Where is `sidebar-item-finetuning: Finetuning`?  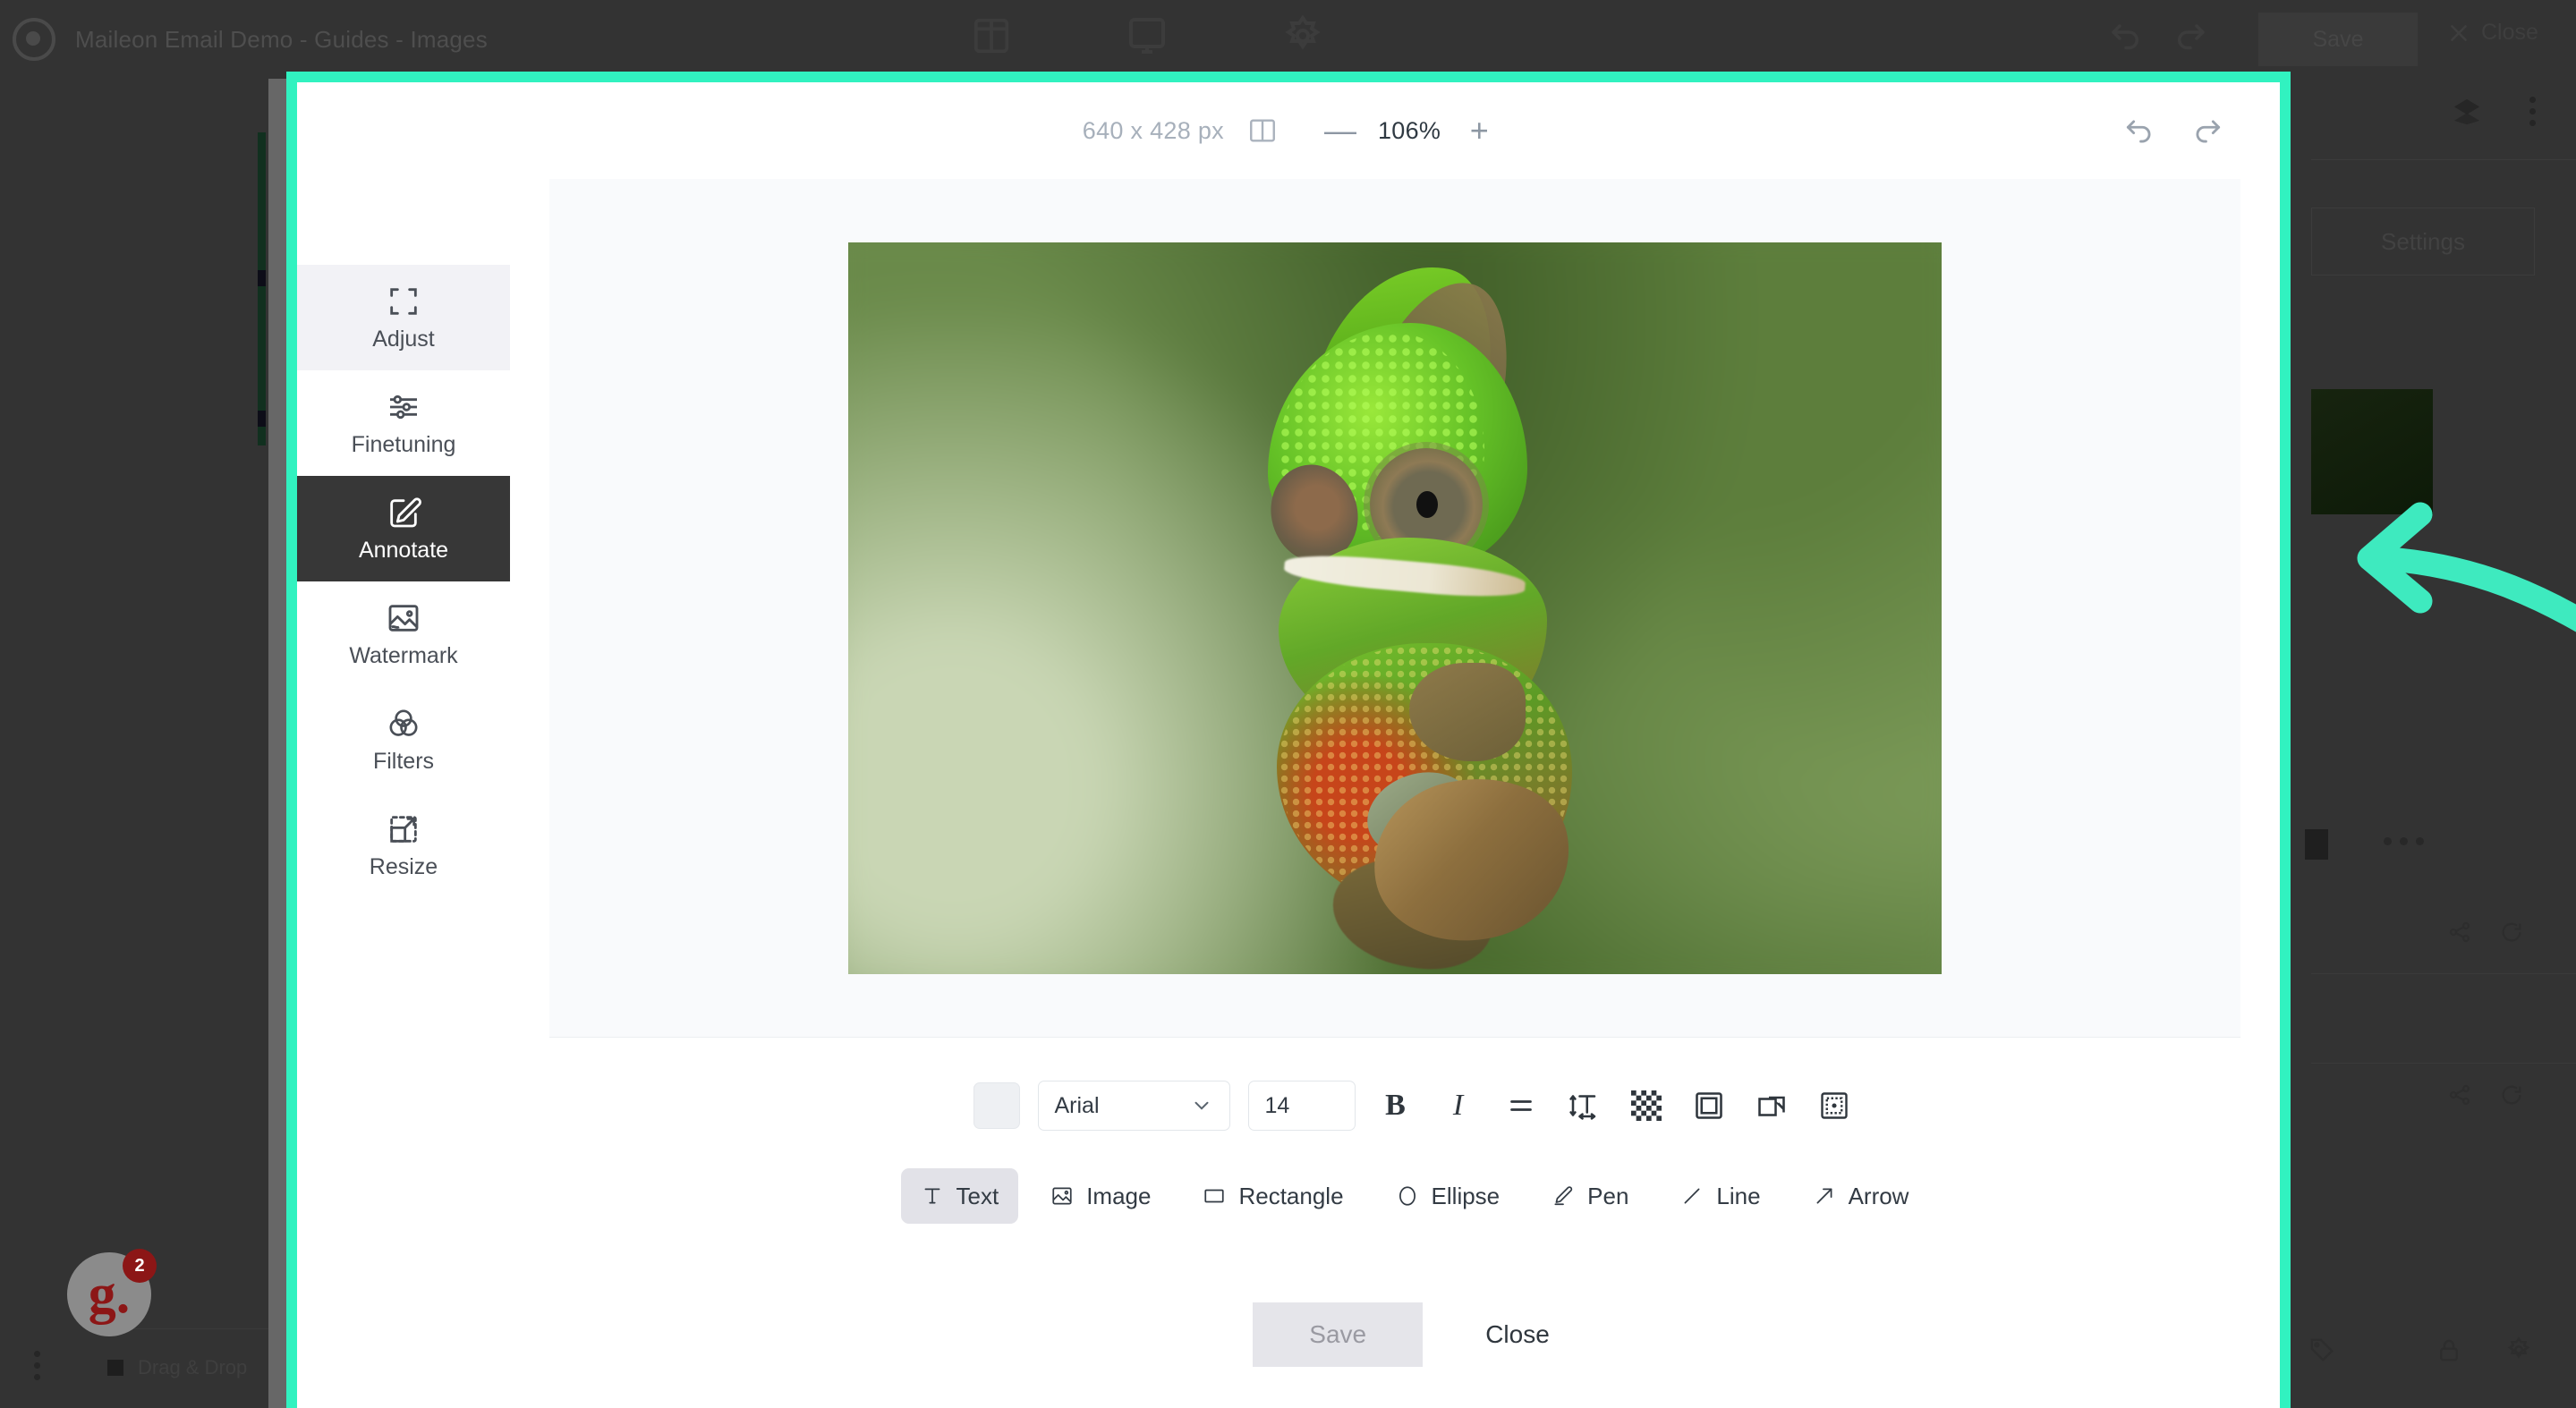
sidebar-item-finetuning: Finetuning is located at coordinates (403, 423).